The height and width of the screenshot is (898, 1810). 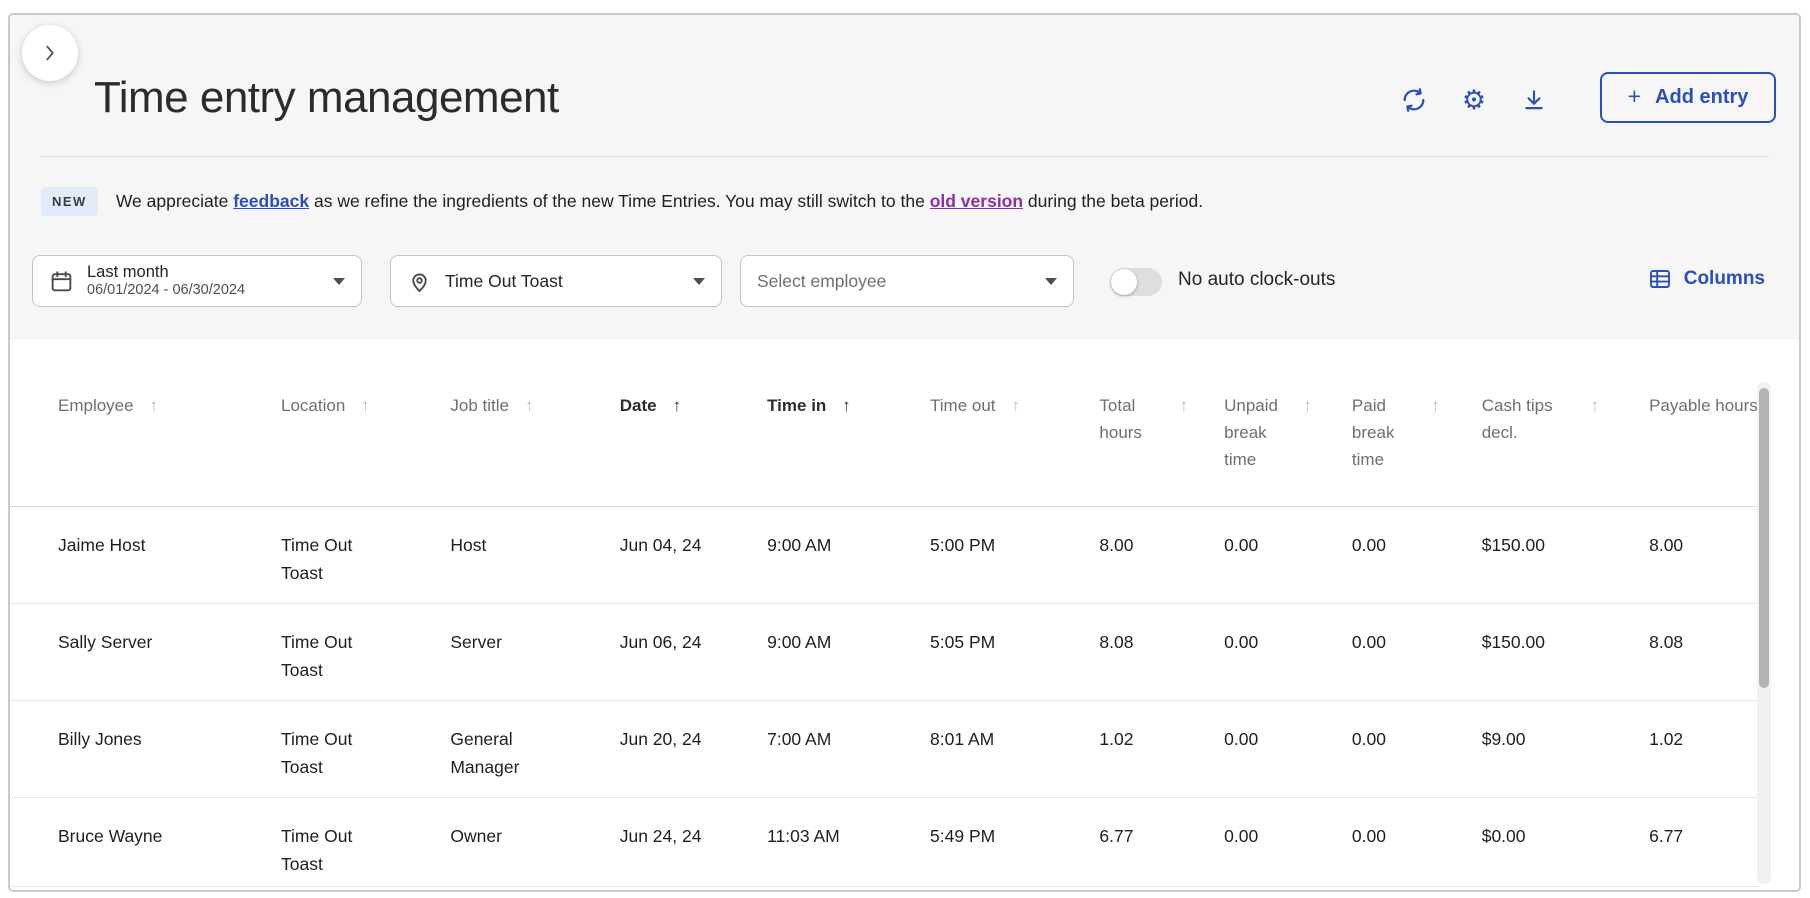 I want to click on cell-employee: Sally Server, so click(x=105, y=642).